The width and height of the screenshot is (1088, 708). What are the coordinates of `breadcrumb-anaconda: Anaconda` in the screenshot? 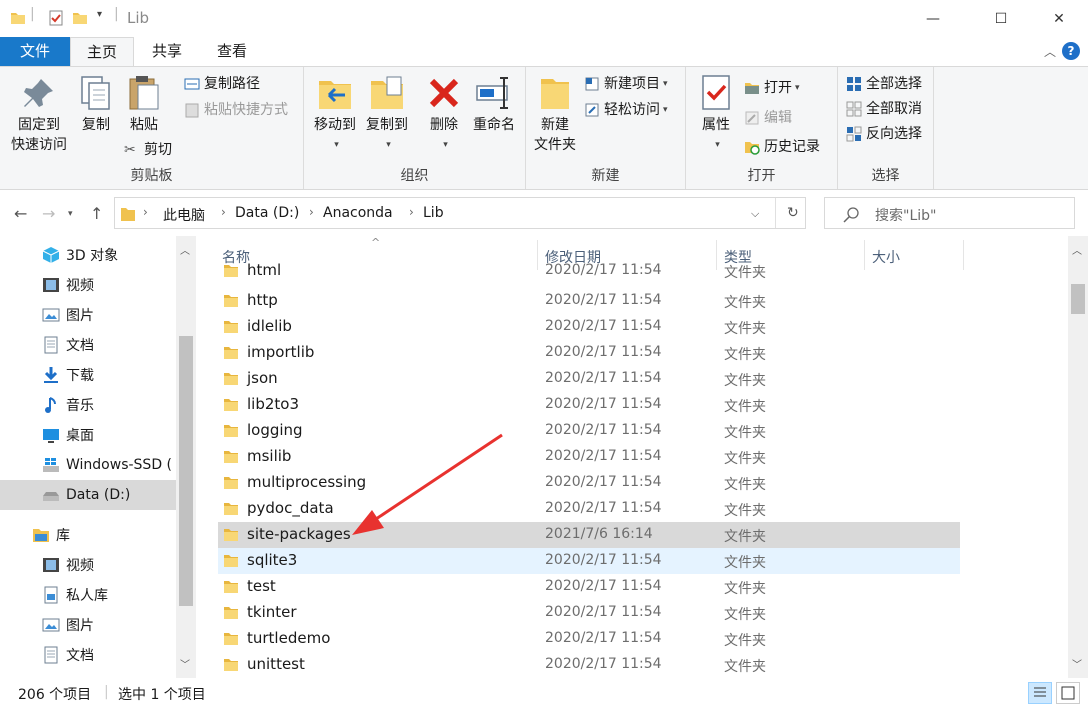 It's located at (358, 213).